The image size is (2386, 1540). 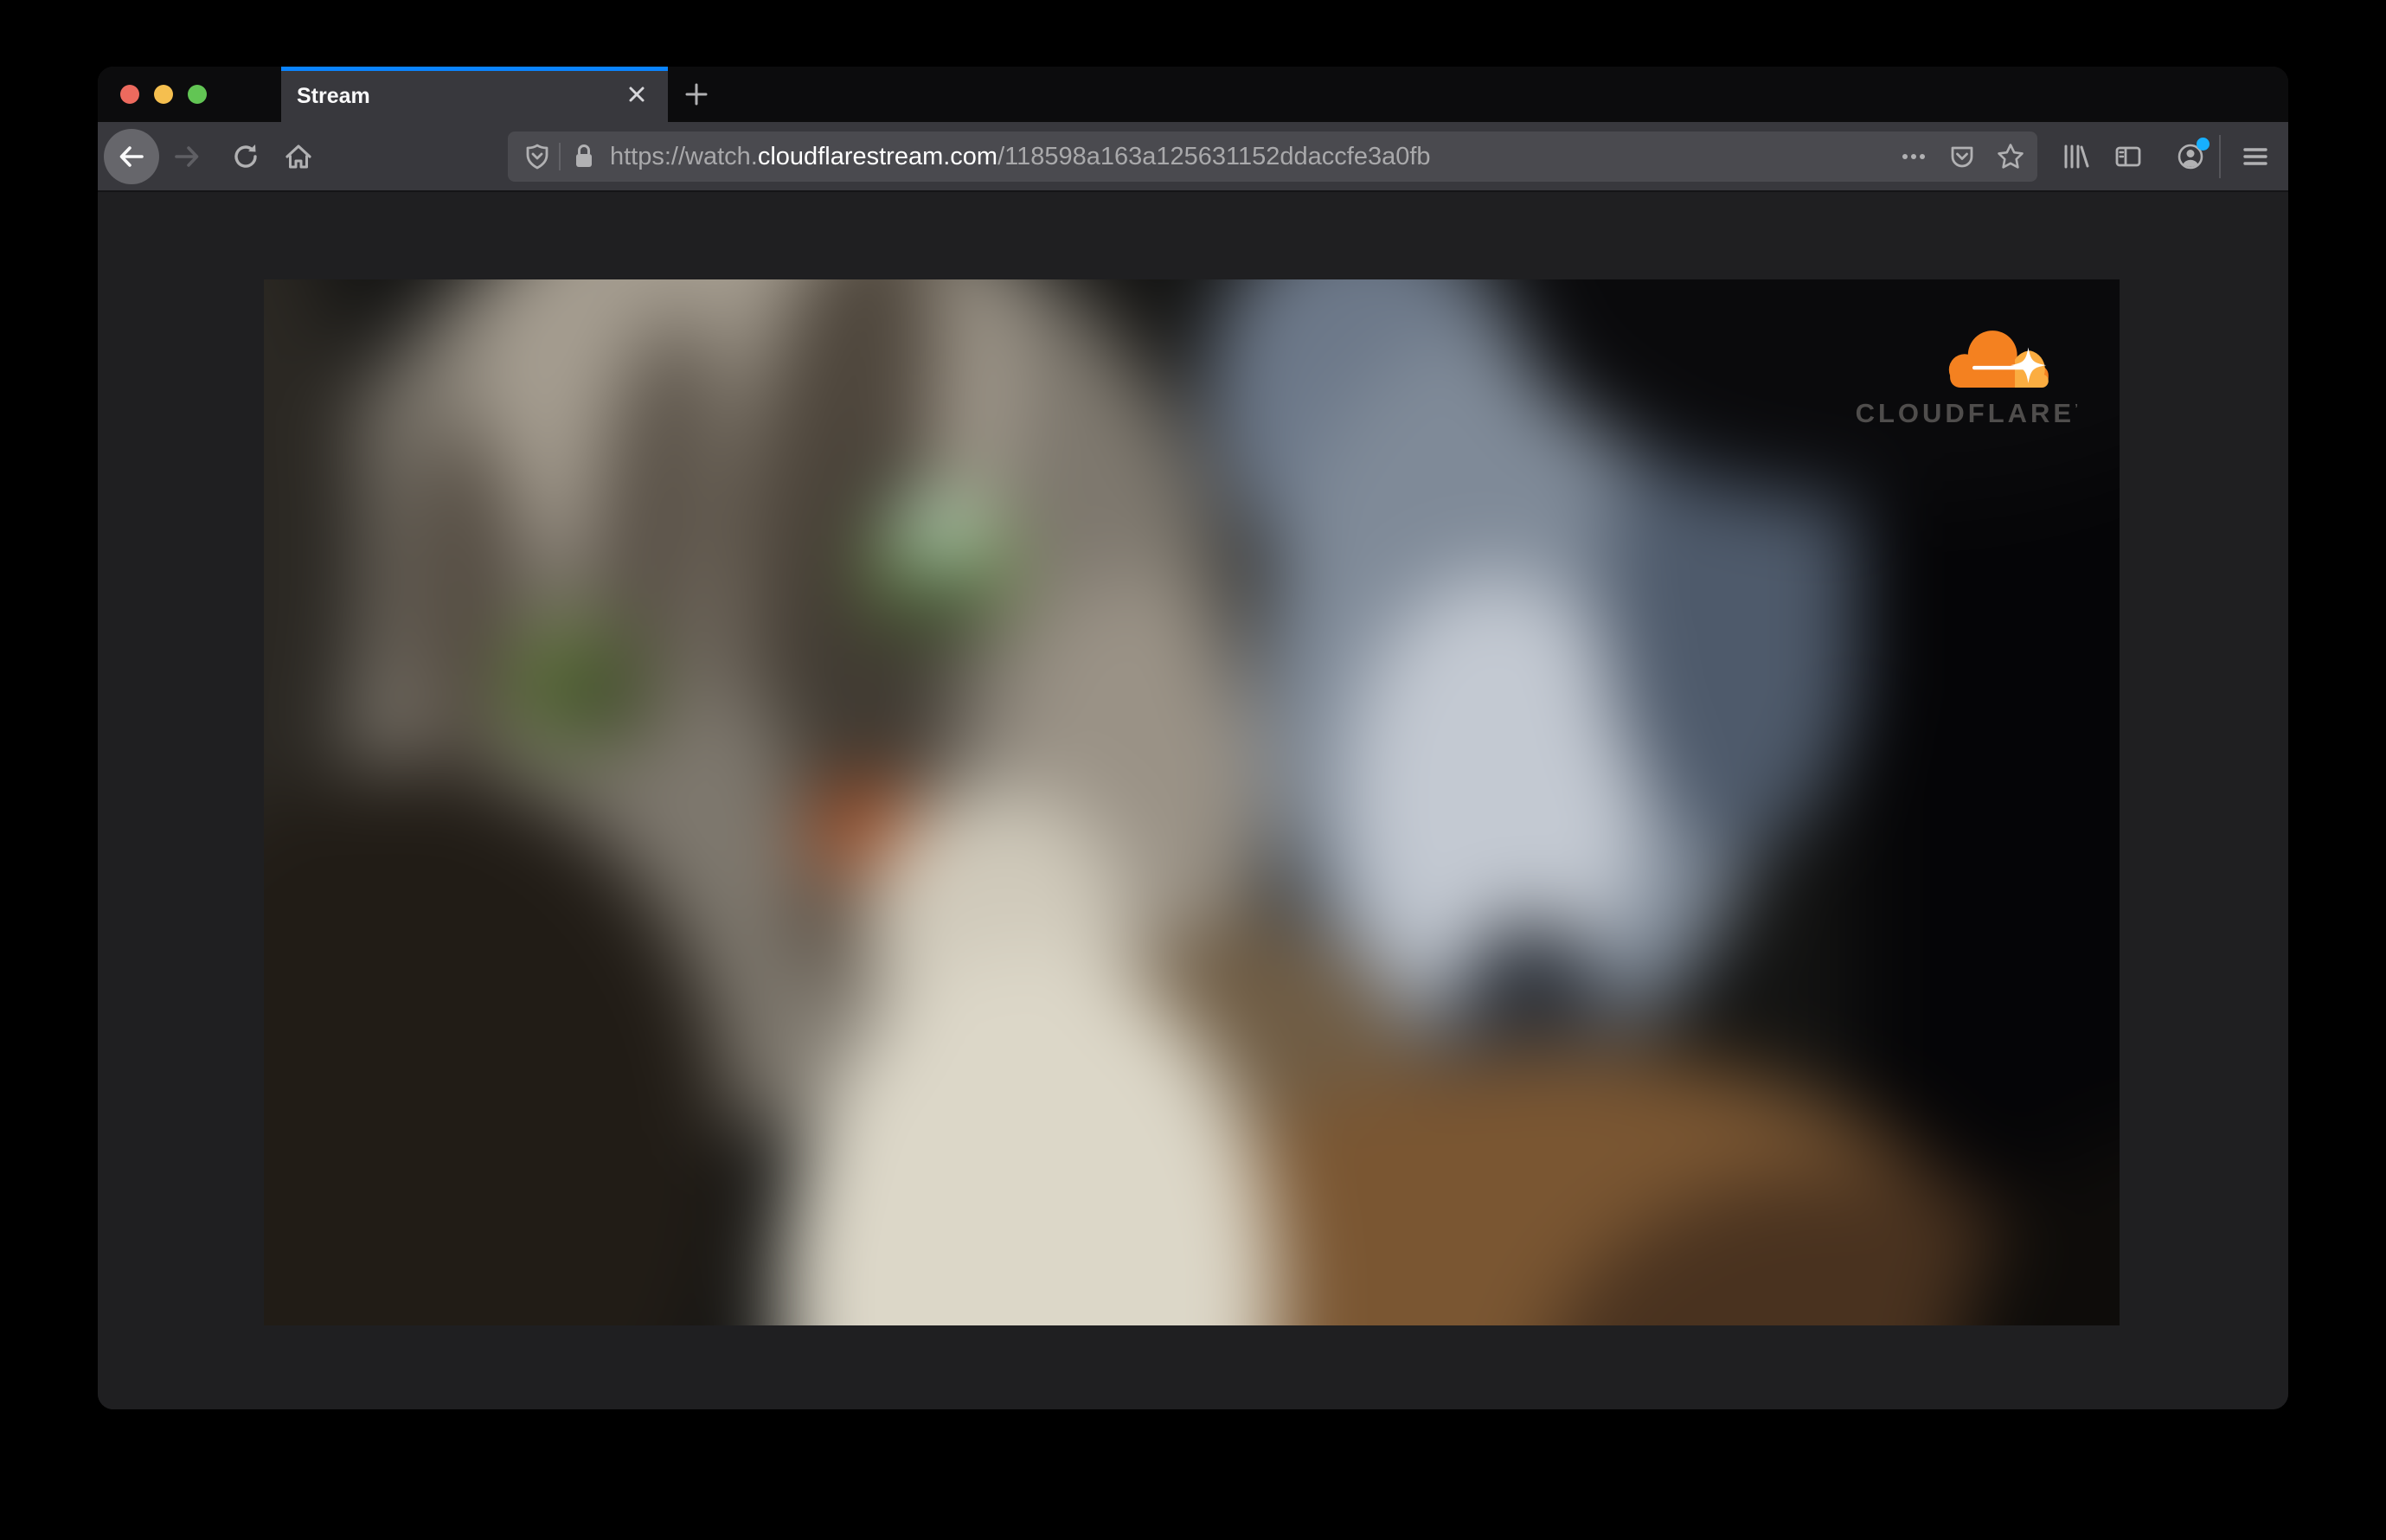 I want to click on pocket-icon, so click(x=1962, y=156).